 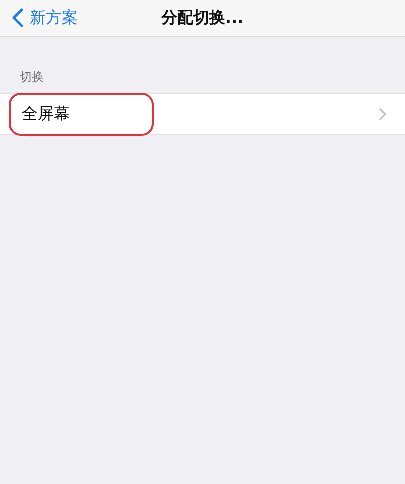 I want to click on chevron-icon, so click(x=383, y=114).